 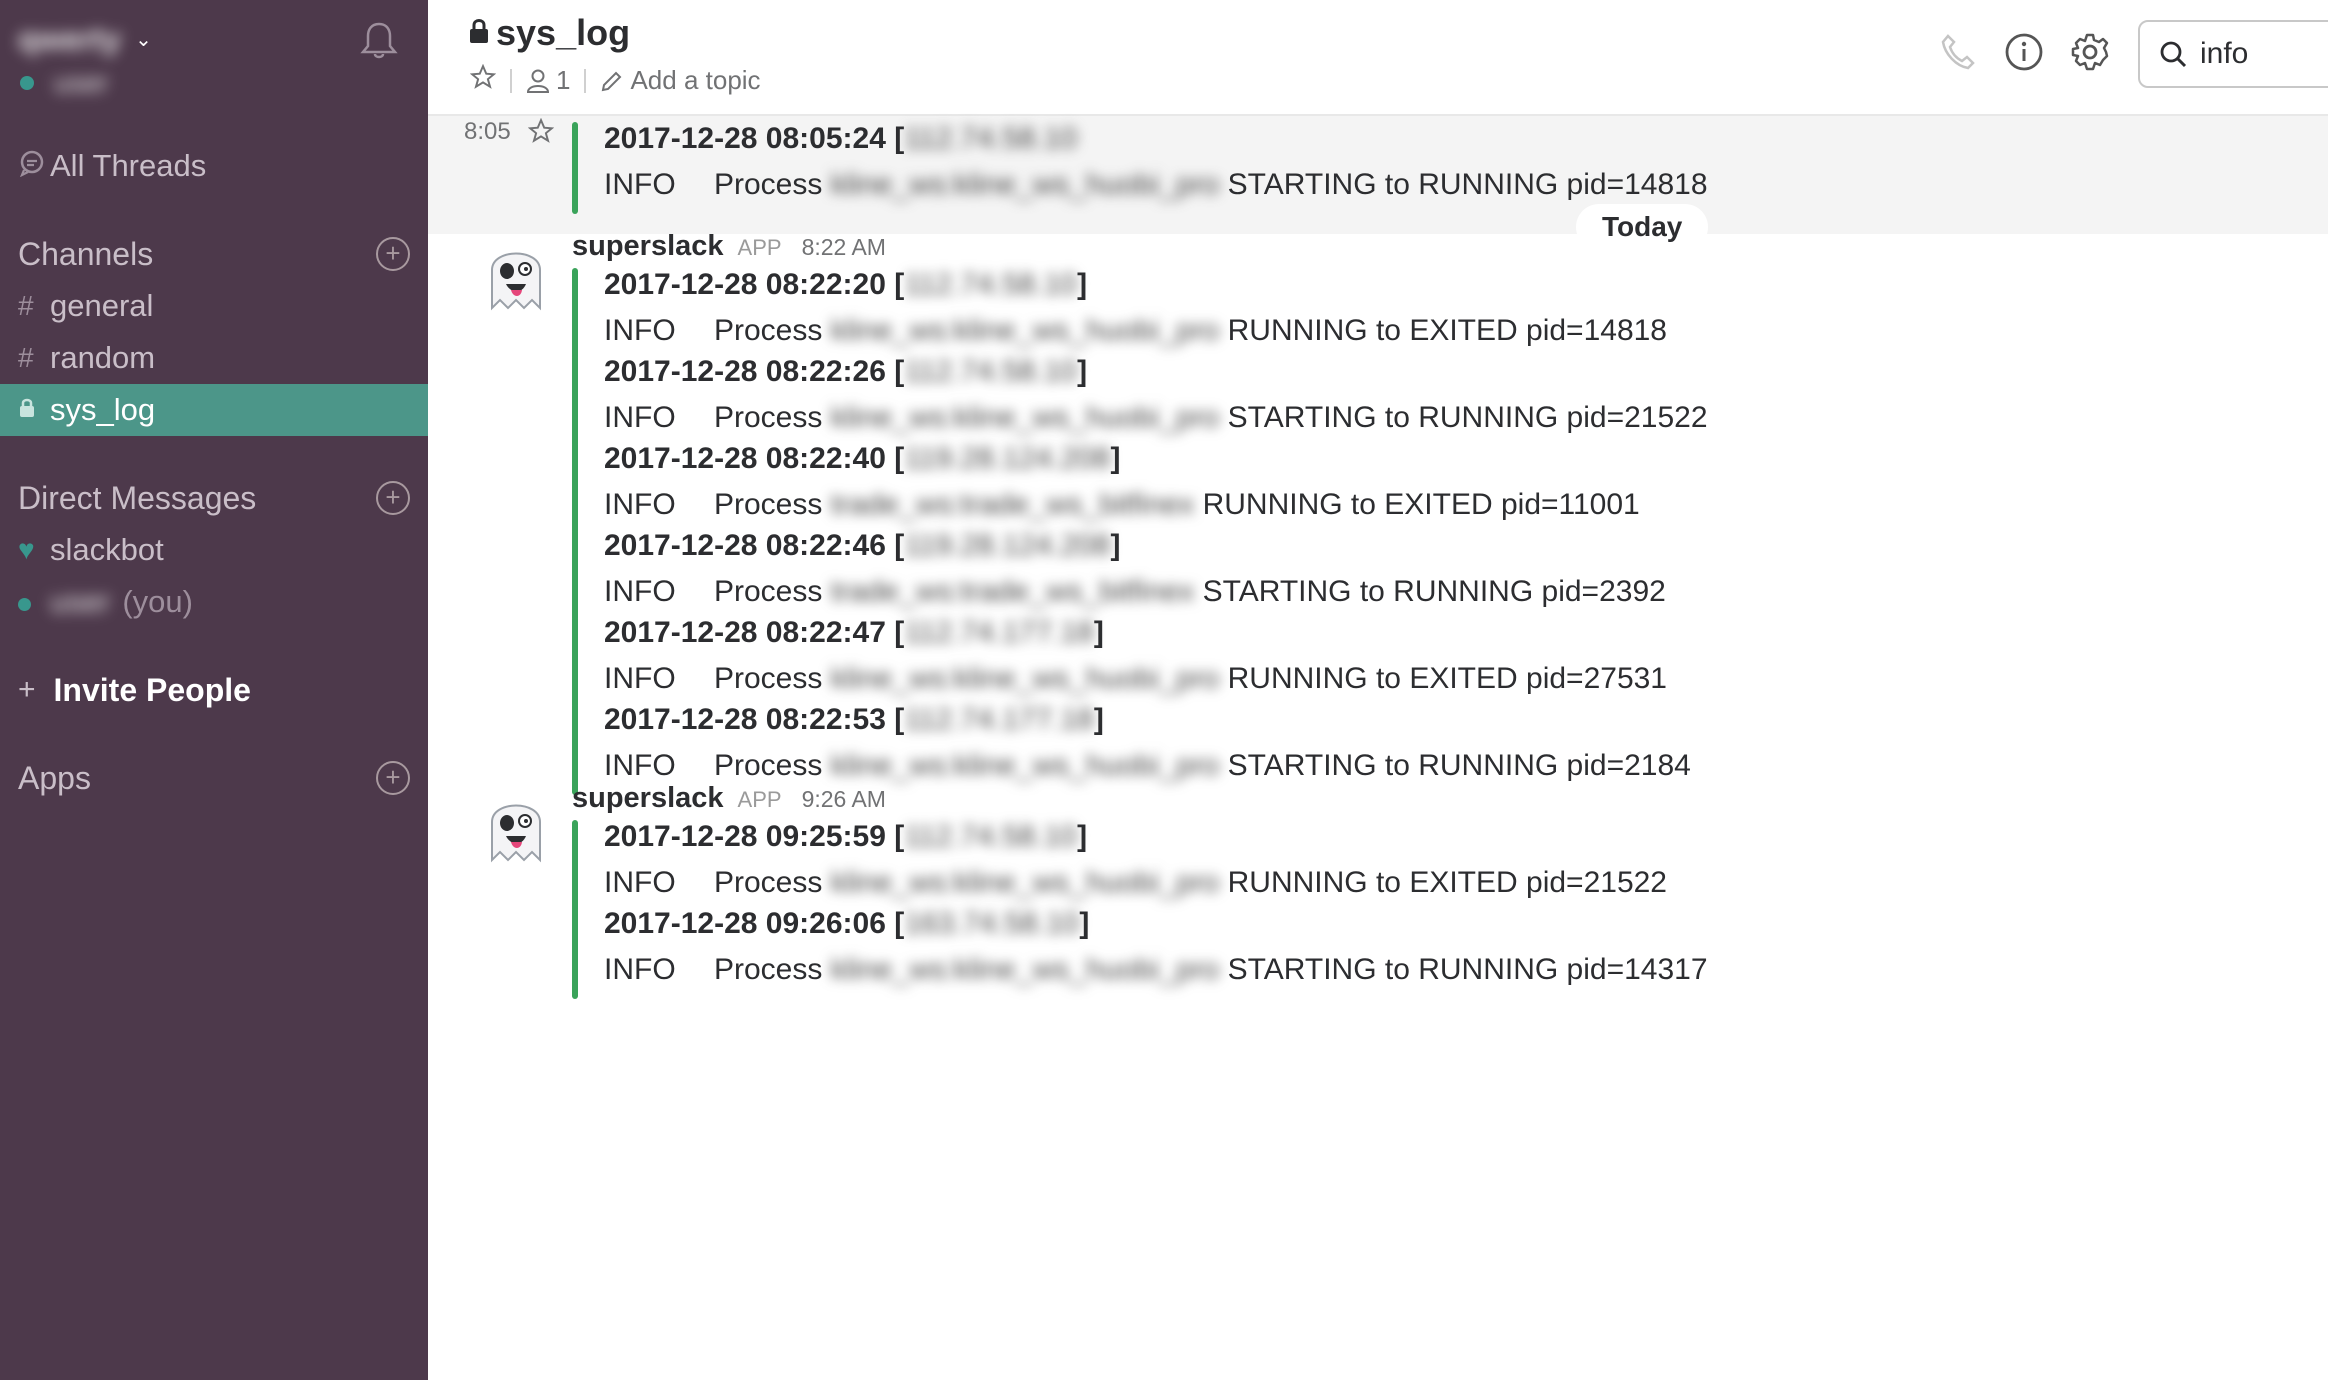 I want to click on channel-title: sys_log, so click(x=549, y=33).